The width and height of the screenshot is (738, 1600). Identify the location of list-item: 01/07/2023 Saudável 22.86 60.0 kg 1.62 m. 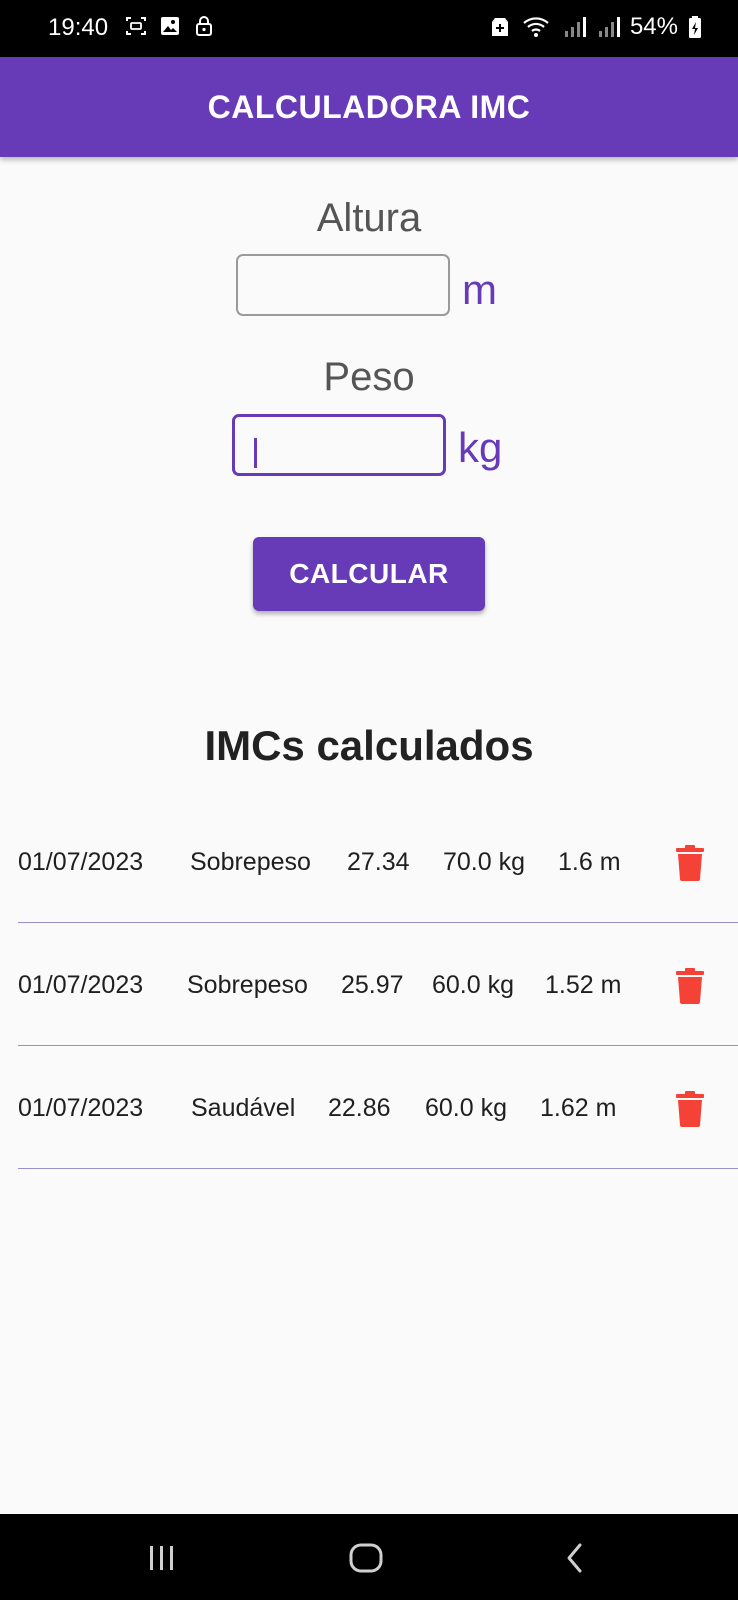
(378, 1107).